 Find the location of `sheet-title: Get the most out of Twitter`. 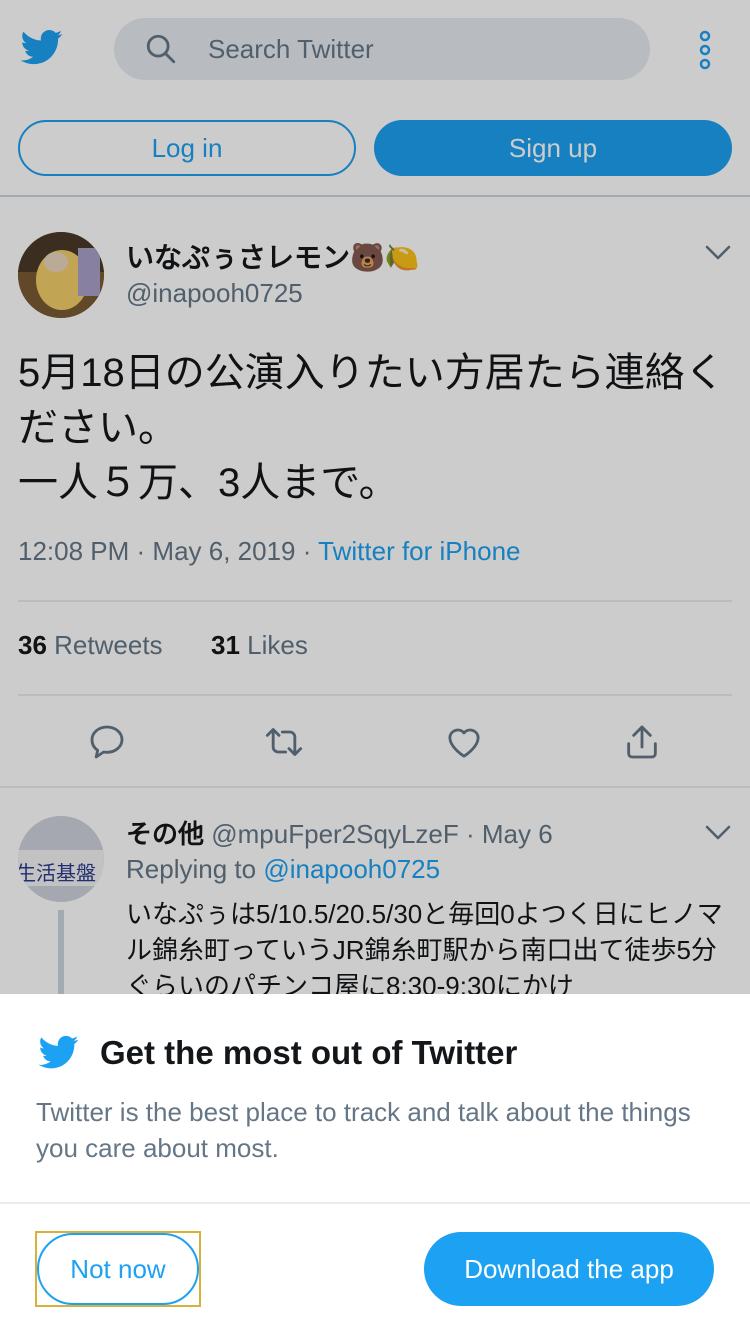

sheet-title: Get the most out of Twitter is located at coordinates (309, 1052).